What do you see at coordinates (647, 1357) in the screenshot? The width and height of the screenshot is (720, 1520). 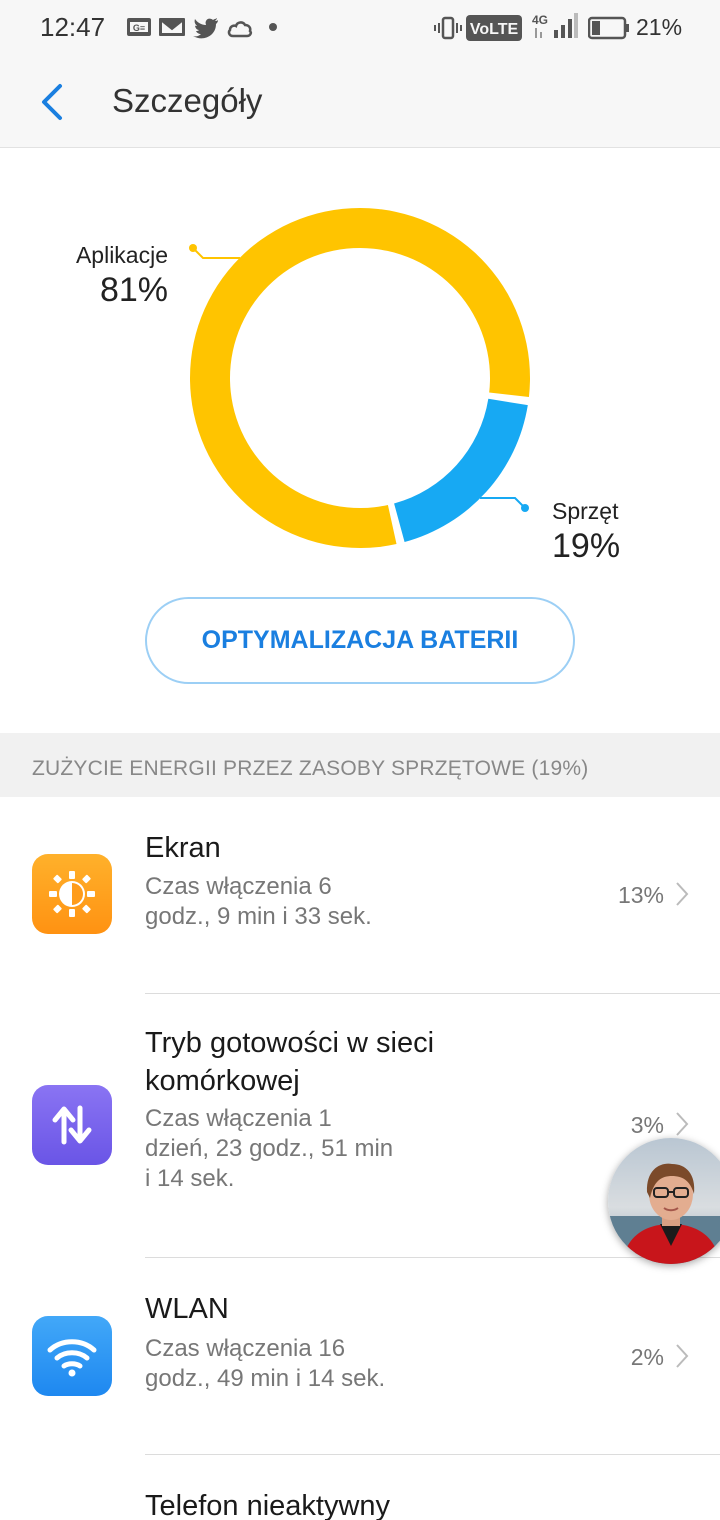 I see `item-value: 2%` at bounding box center [647, 1357].